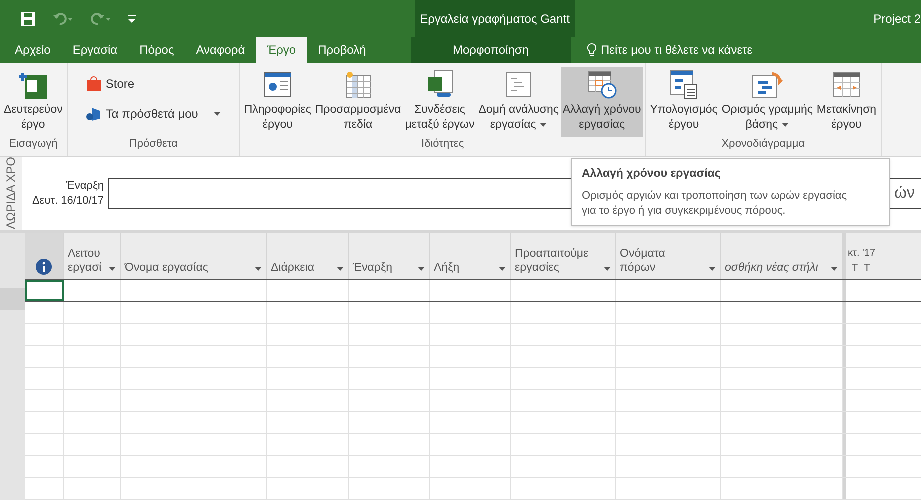 This screenshot has width=921, height=503. I want to click on ribbon-tab: Προβολή, so click(342, 50).